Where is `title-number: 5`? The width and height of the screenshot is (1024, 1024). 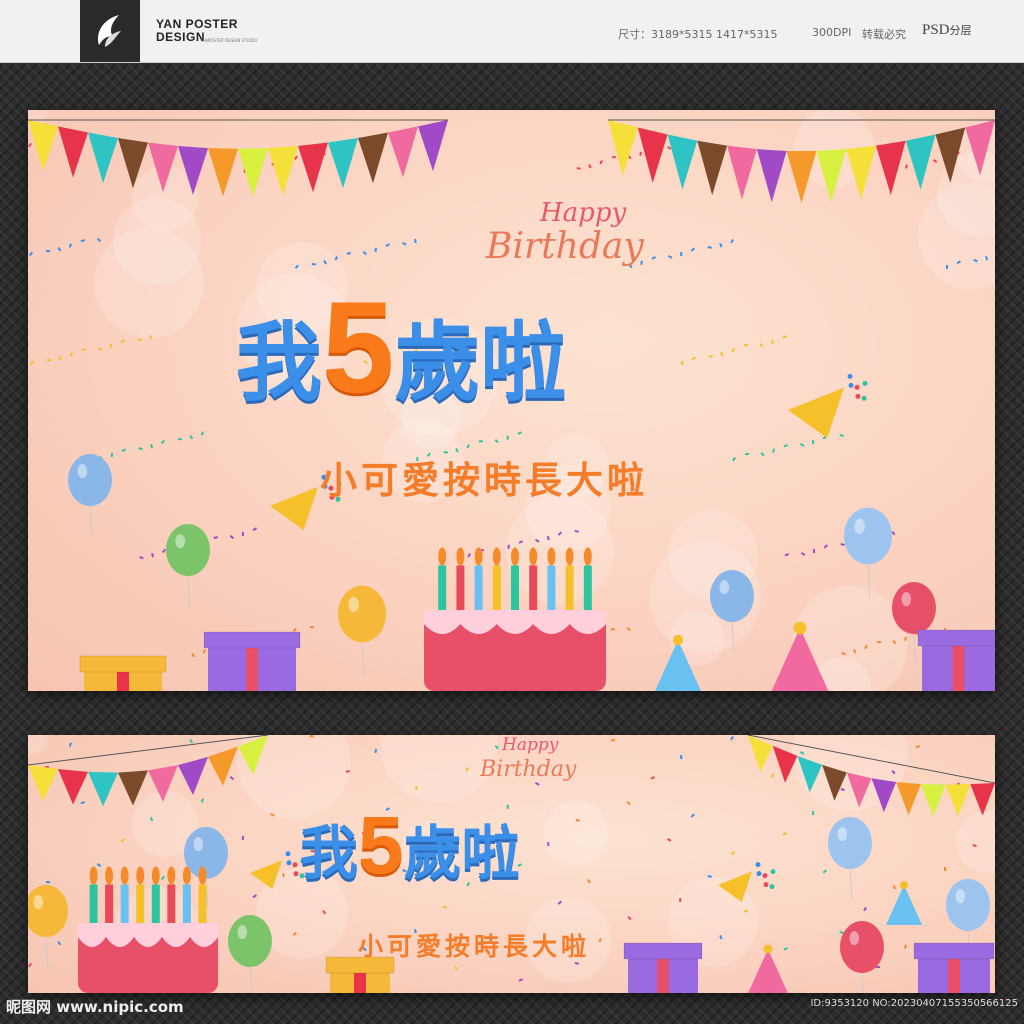 title-number: 5 is located at coordinates (358, 347).